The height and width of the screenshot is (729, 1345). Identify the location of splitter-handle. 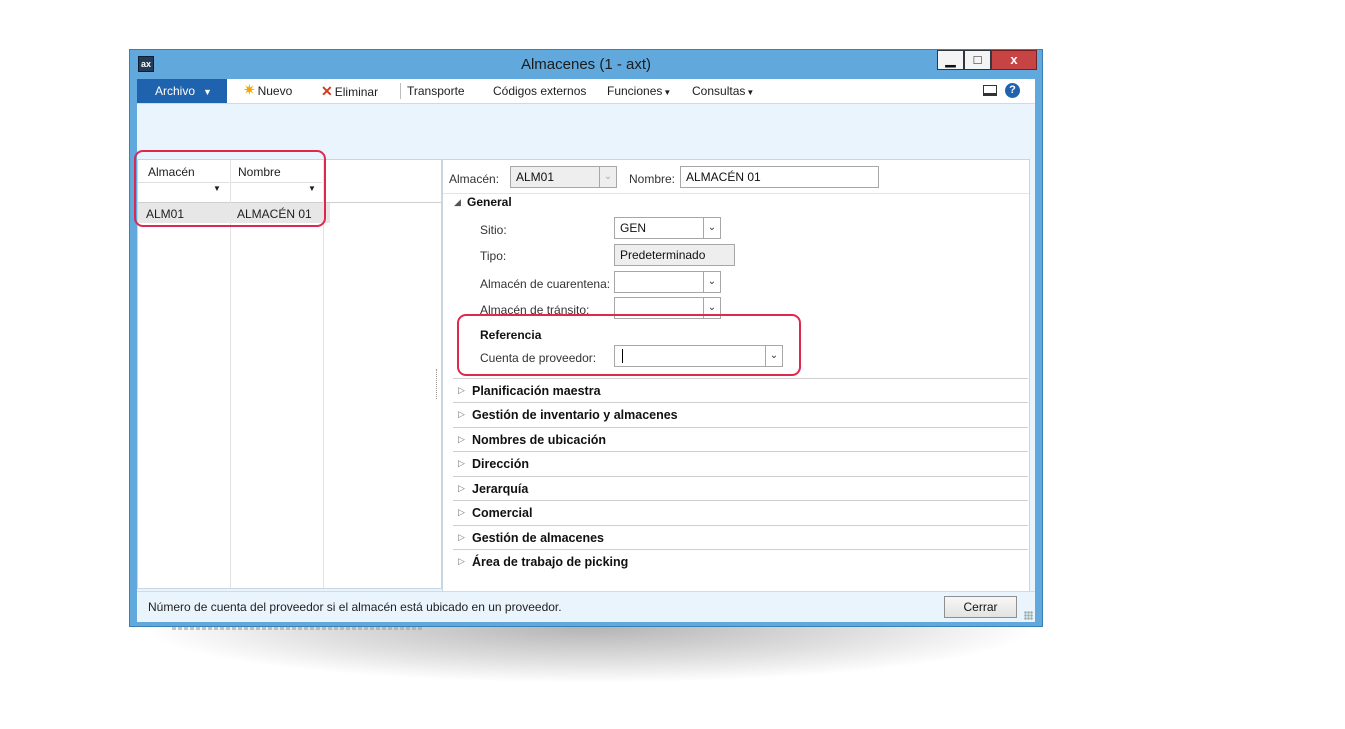
(438, 384).